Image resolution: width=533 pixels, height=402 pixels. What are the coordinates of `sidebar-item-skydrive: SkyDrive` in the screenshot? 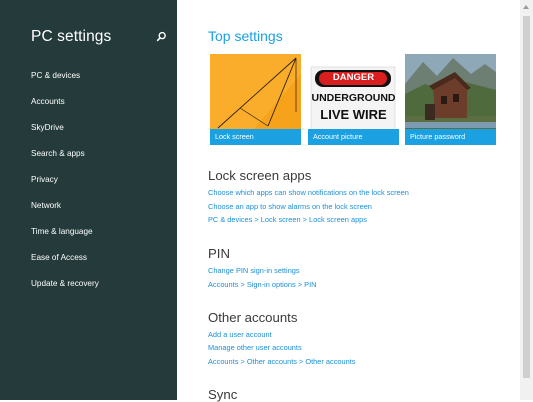 It's located at (47, 127).